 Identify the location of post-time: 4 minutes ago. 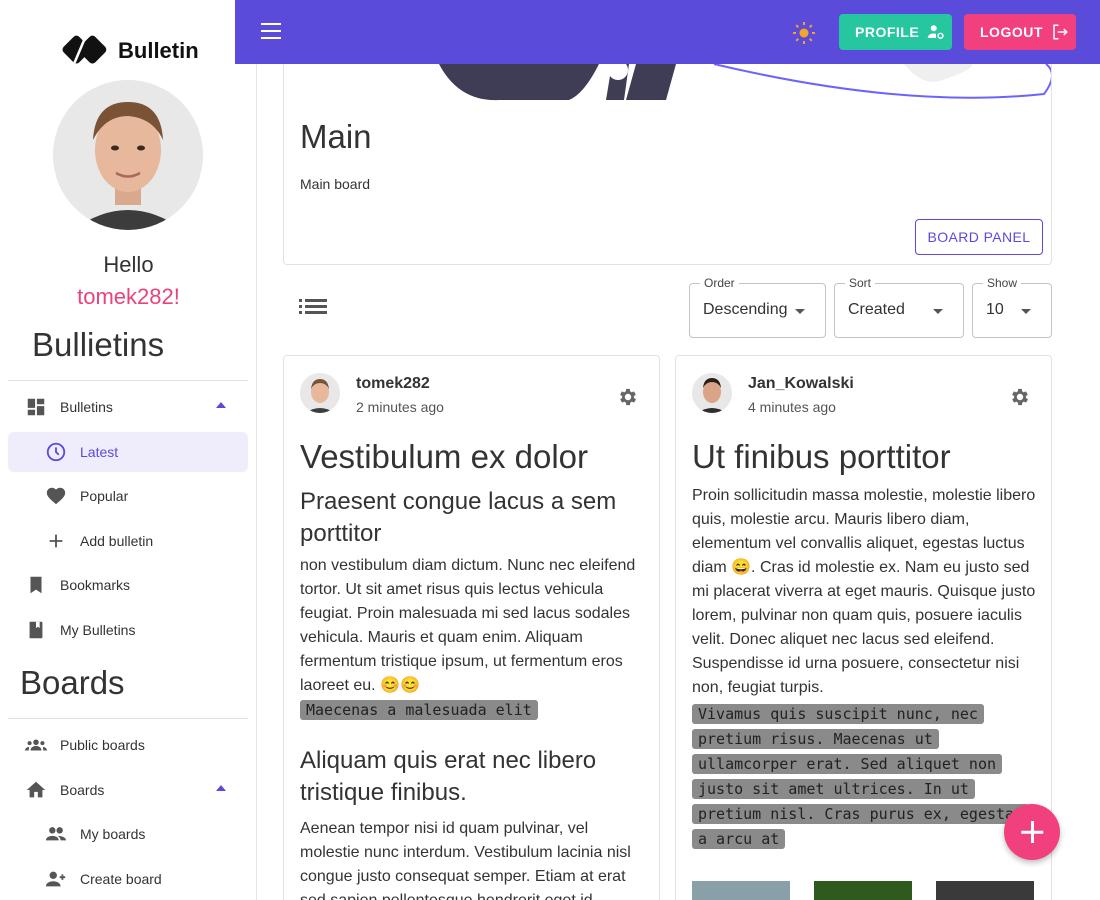
(792, 407).